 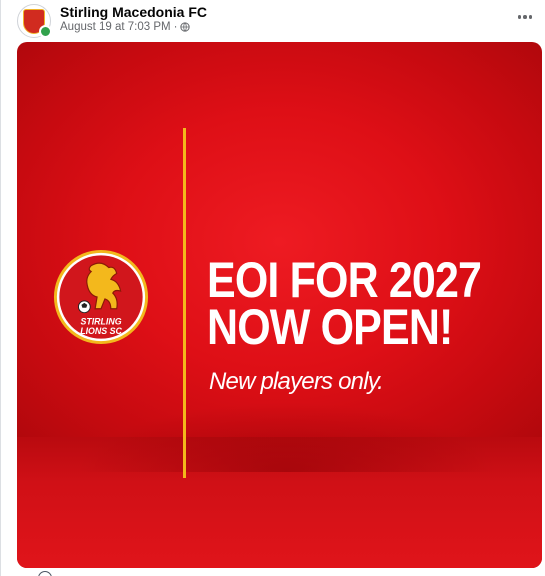 I want to click on logo-text-line1: STIRLING, so click(x=100, y=321).